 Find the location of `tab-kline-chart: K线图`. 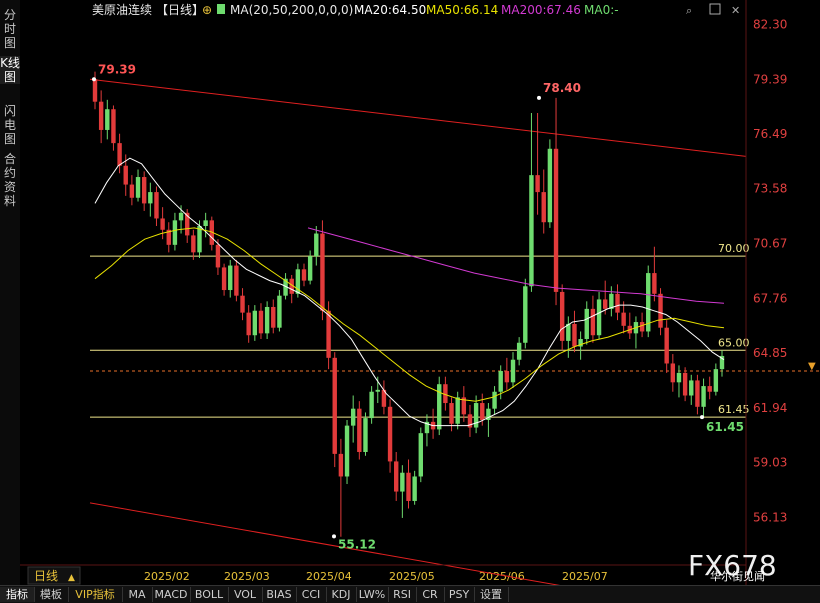

tab-kline-chart: K线图 is located at coordinates (10, 70).